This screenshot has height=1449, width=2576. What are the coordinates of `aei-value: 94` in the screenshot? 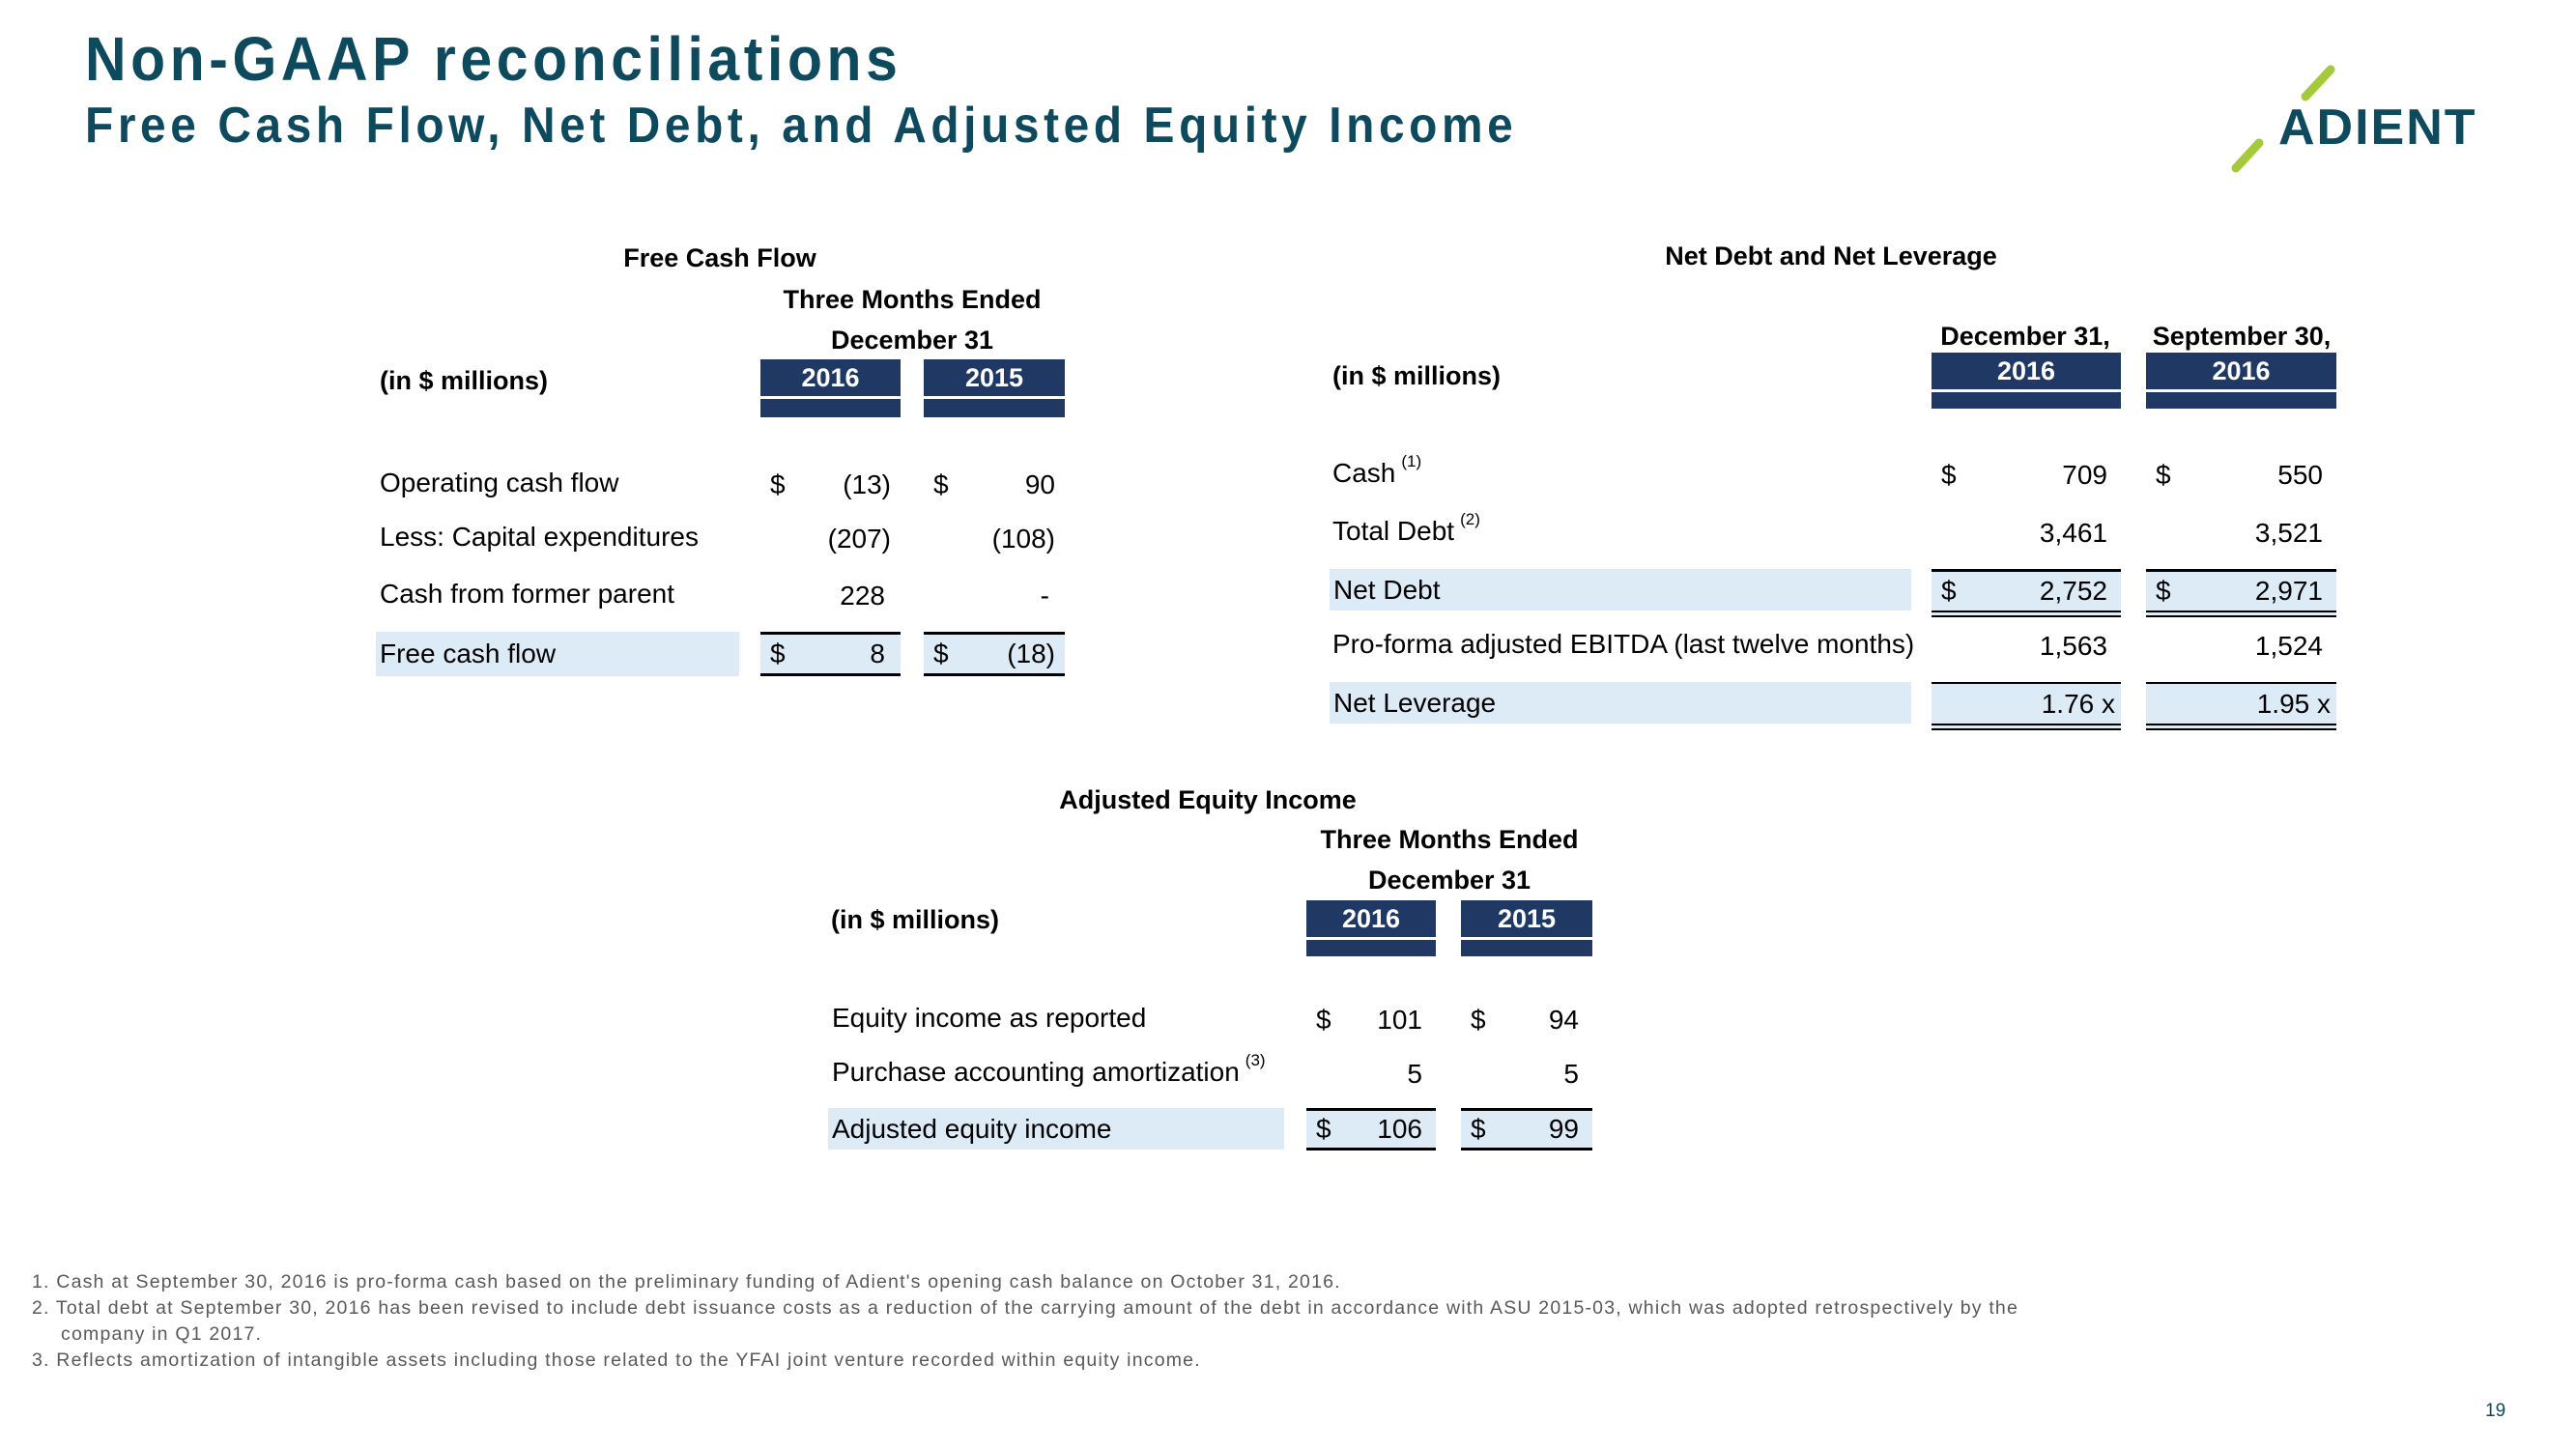 It's located at (1564, 1020).